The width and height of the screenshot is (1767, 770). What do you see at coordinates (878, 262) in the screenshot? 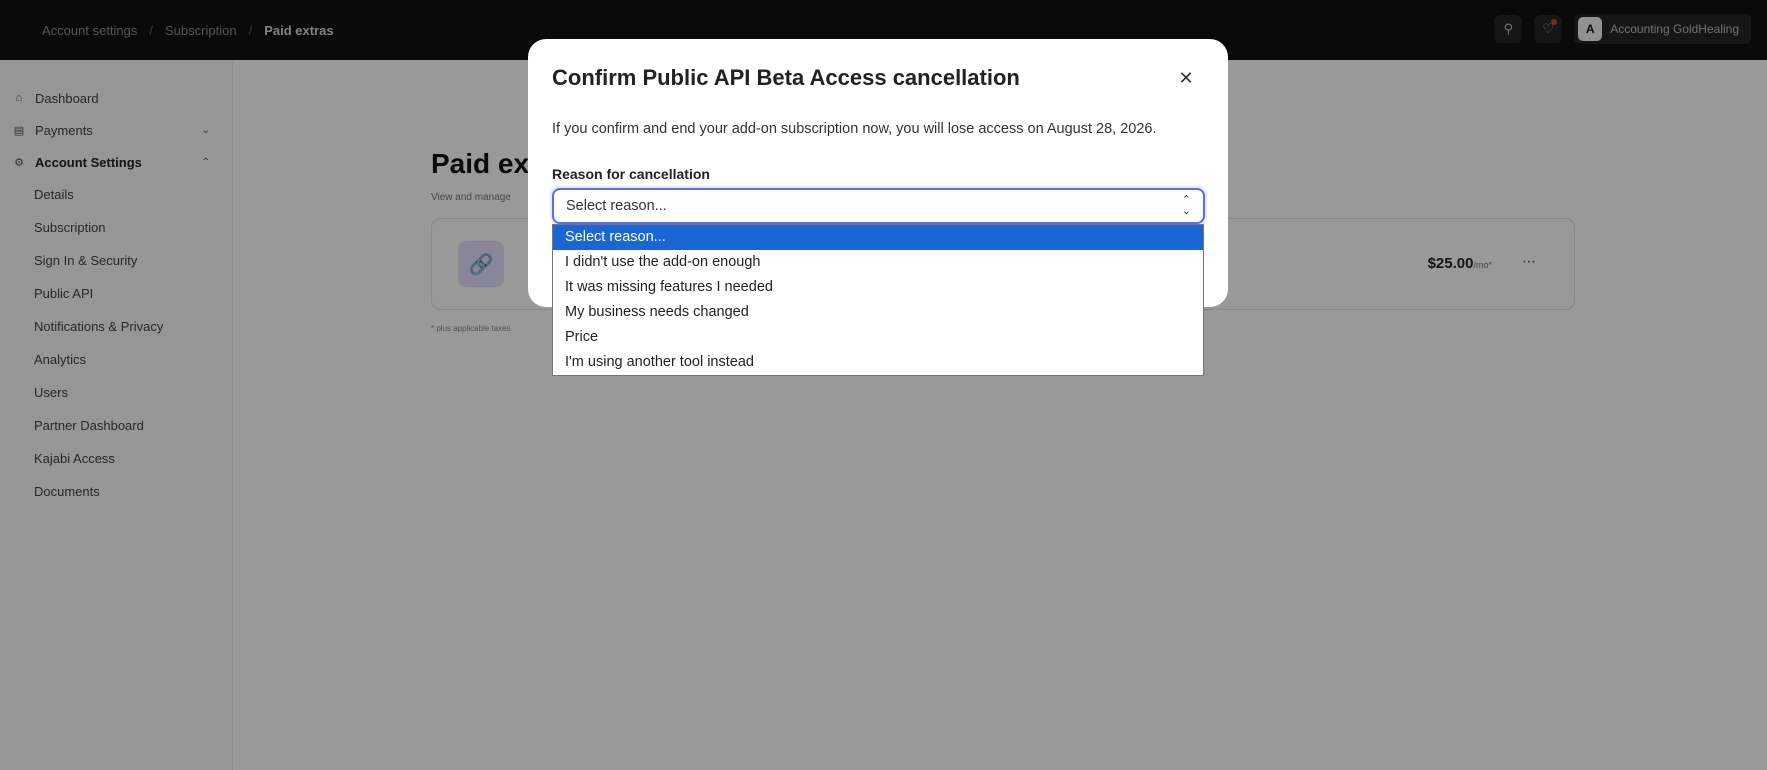
I see `dropdown-option: I didn't use the add-on enough` at bounding box center [878, 262].